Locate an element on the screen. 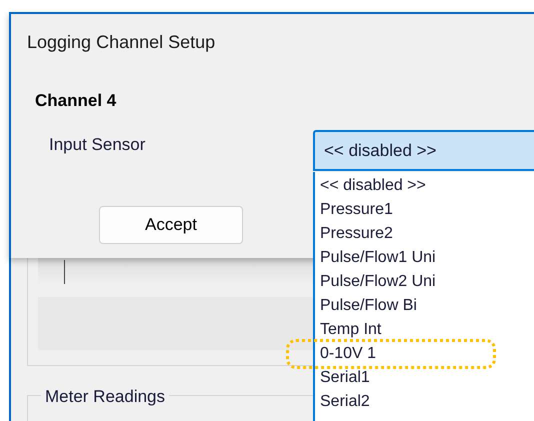 This screenshot has height=421, width=534. dropdown-item: Pulse/Flow2 Uni is located at coordinates (424, 282).